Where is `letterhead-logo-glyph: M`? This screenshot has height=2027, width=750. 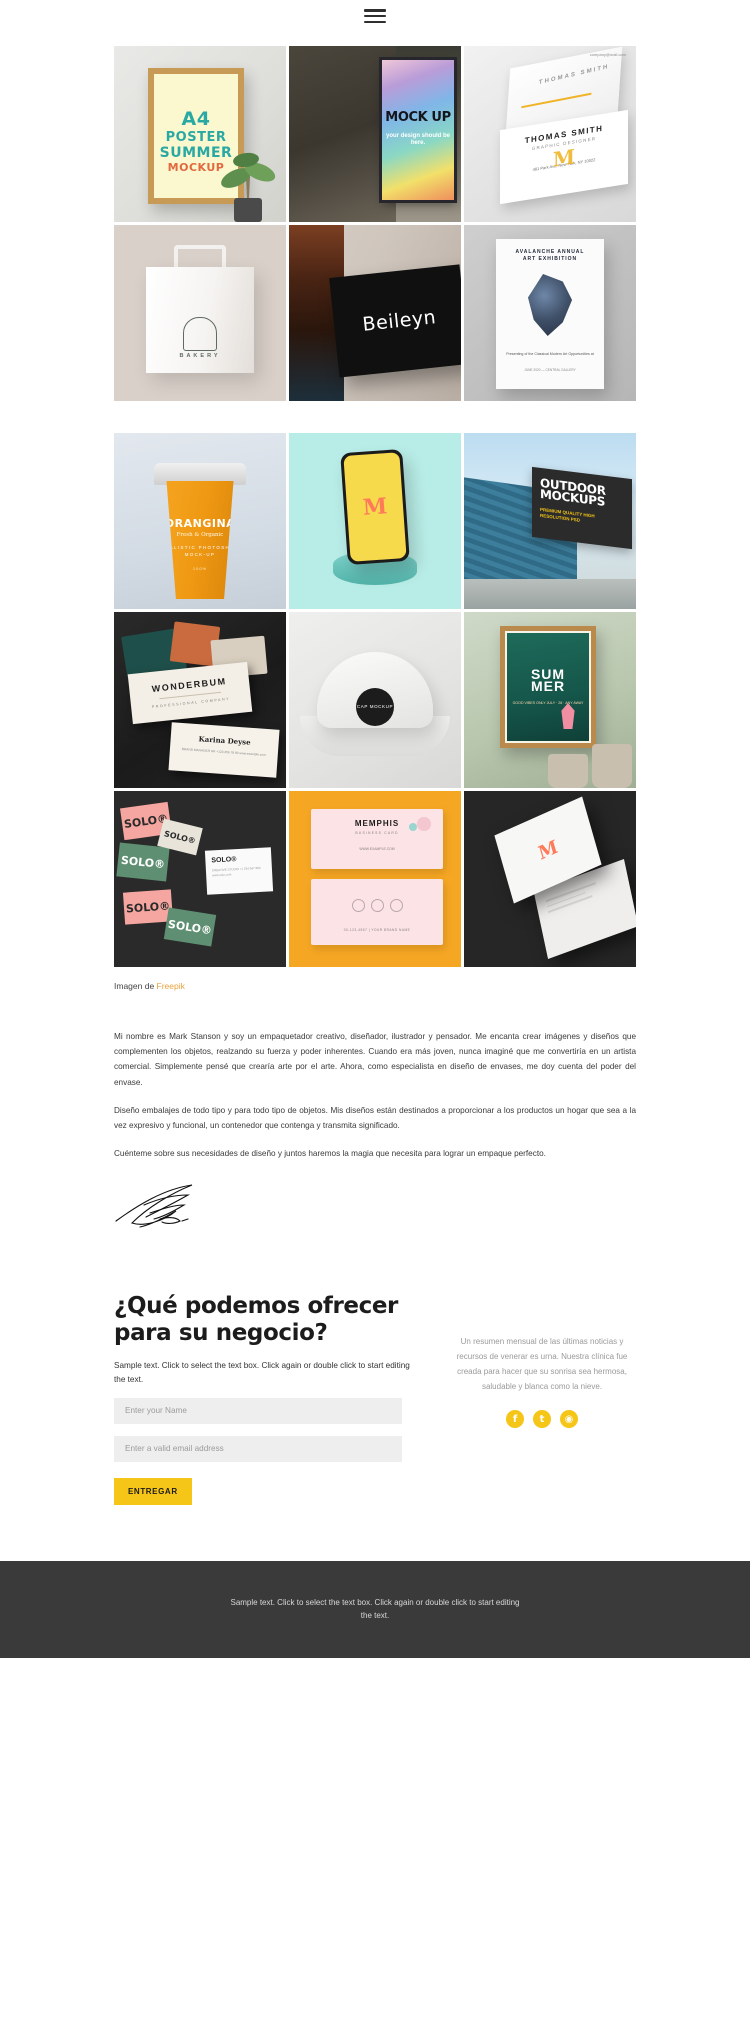
letterhead-logo-glyph: M is located at coordinates (548, 850).